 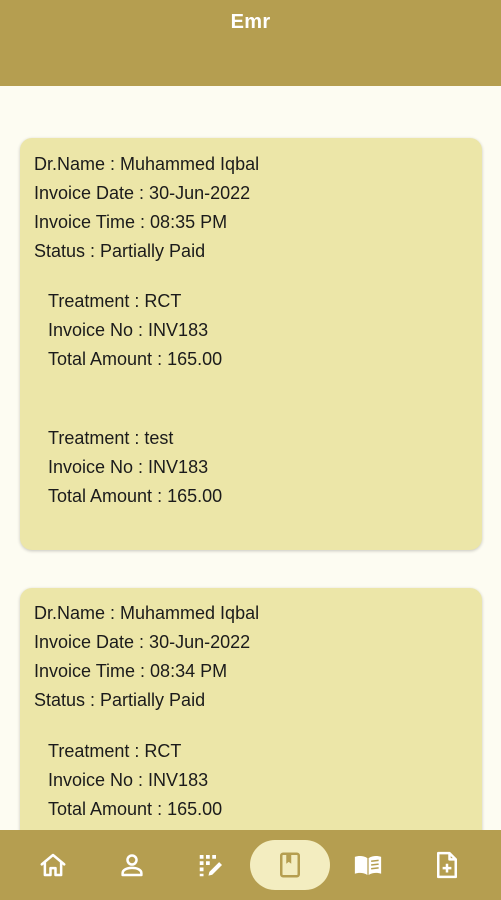 I want to click on nav-edit-button, so click(x=211, y=865).